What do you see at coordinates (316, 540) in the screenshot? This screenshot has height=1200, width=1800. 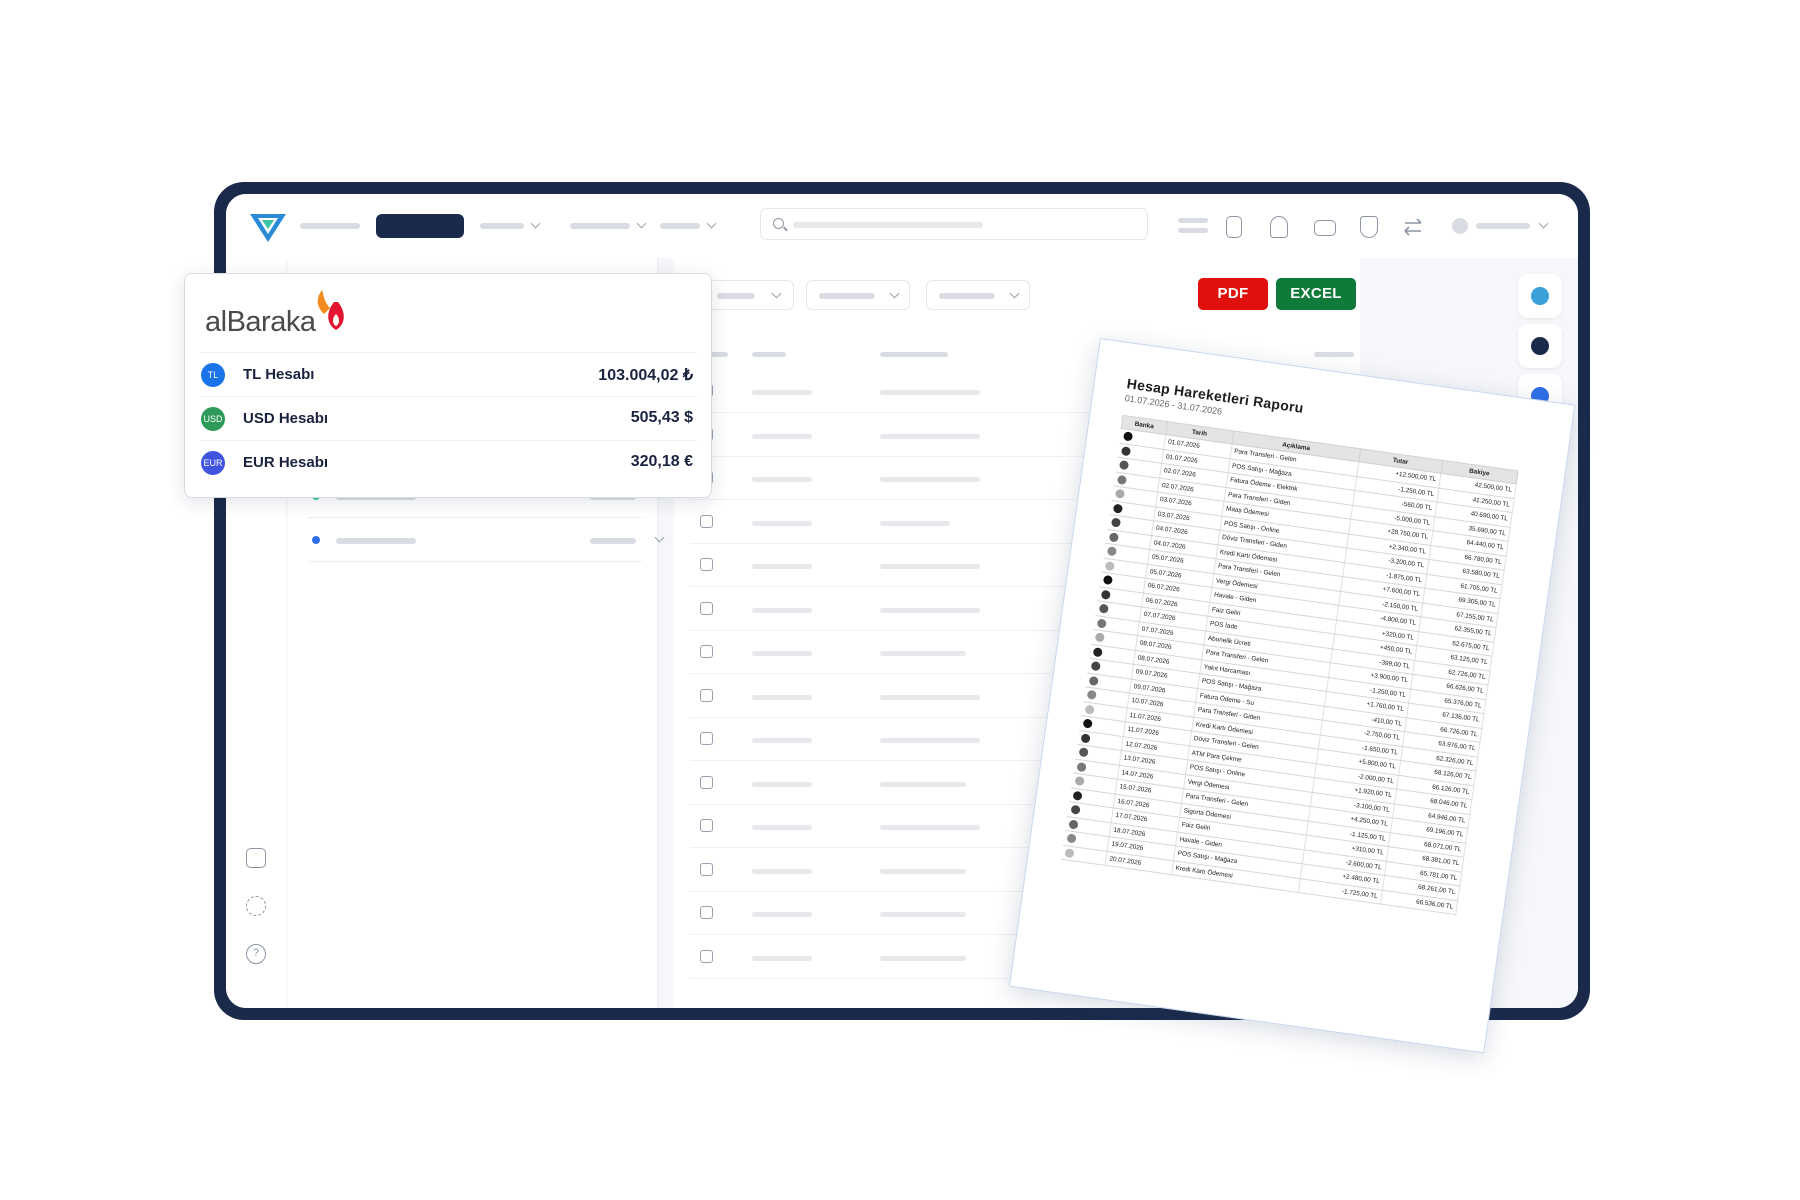 I see `status-dot` at bounding box center [316, 540].